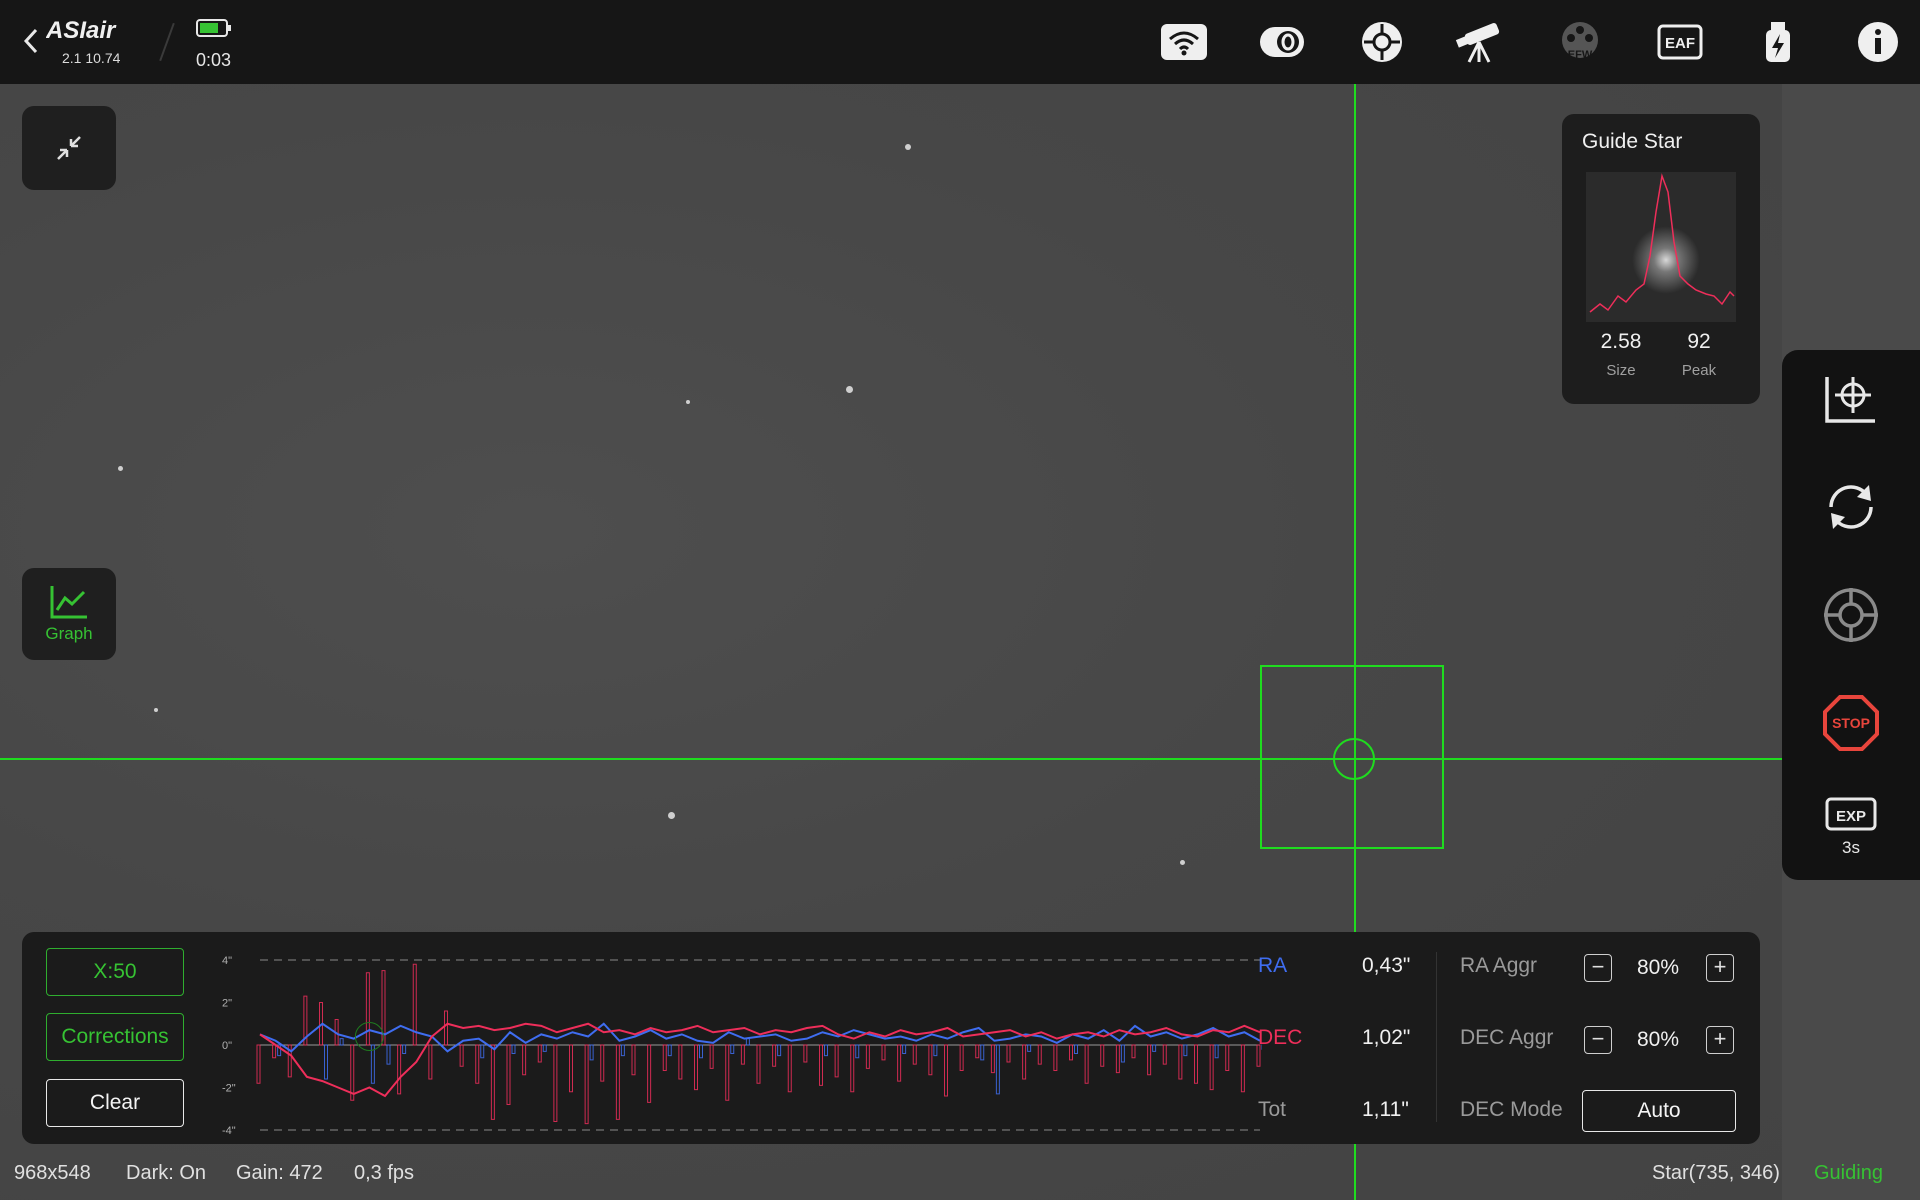 The image size is (1920, 1200). What do you see at coordinates (1385, 1109) in the screenshot?
I see `total-error-value: 1,11"` at bounding box center [1385, 1109].